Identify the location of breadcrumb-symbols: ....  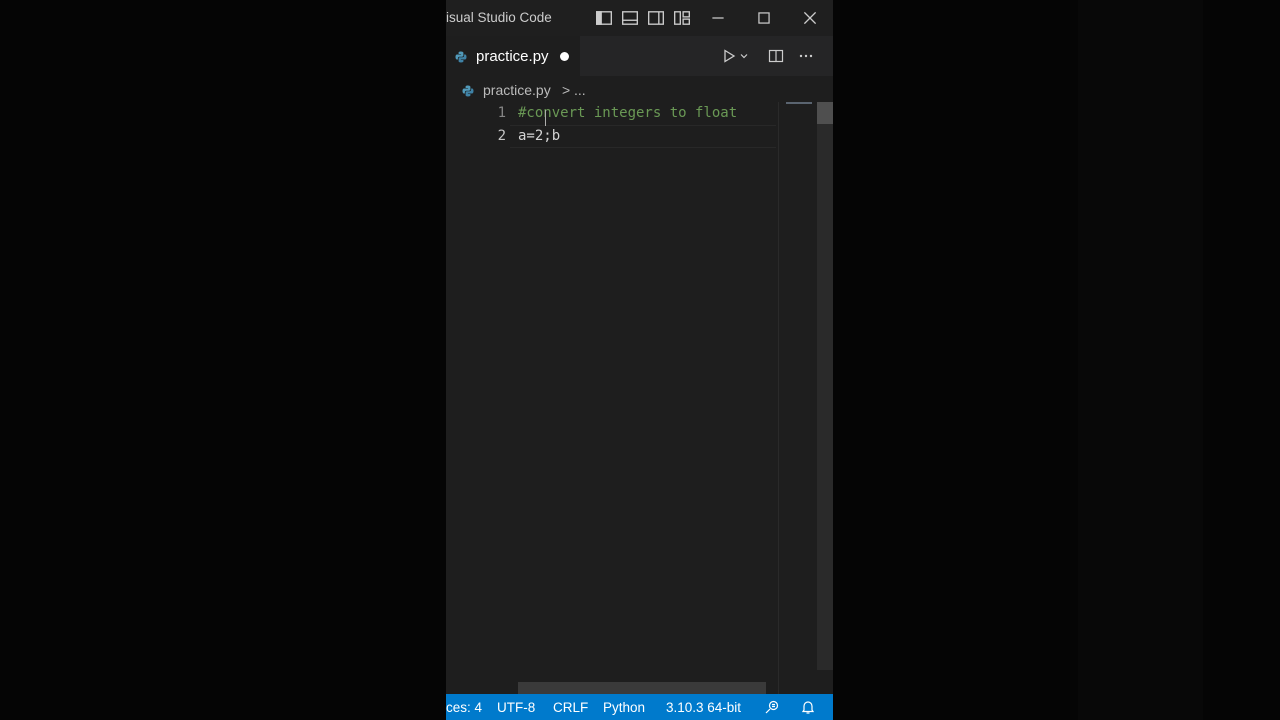
(580, 90).